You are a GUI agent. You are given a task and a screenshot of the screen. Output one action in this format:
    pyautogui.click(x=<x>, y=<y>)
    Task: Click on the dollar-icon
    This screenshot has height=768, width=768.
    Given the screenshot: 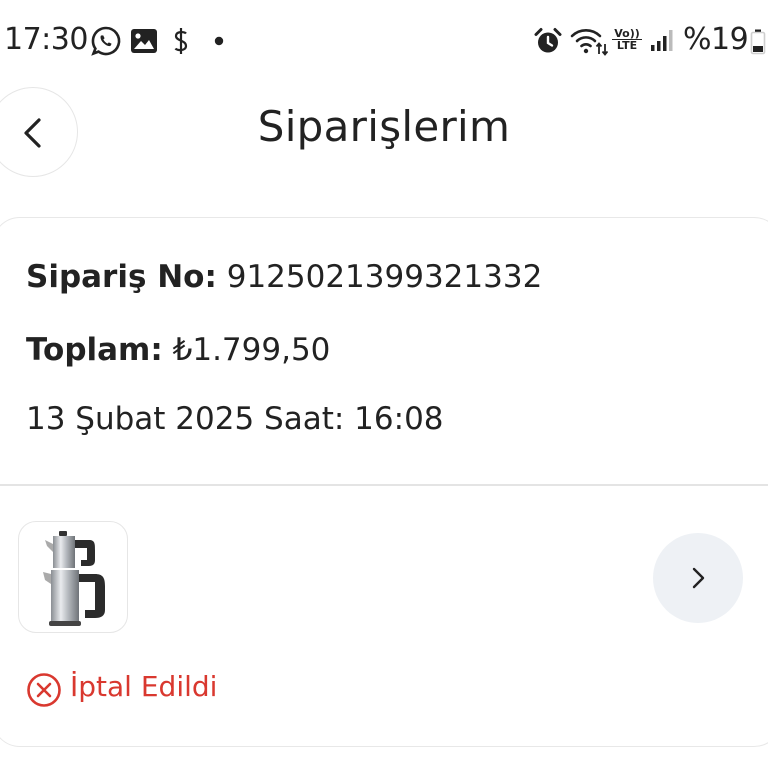 What is the action you would take?
    pyautogui.click(x=181, y=41)
    